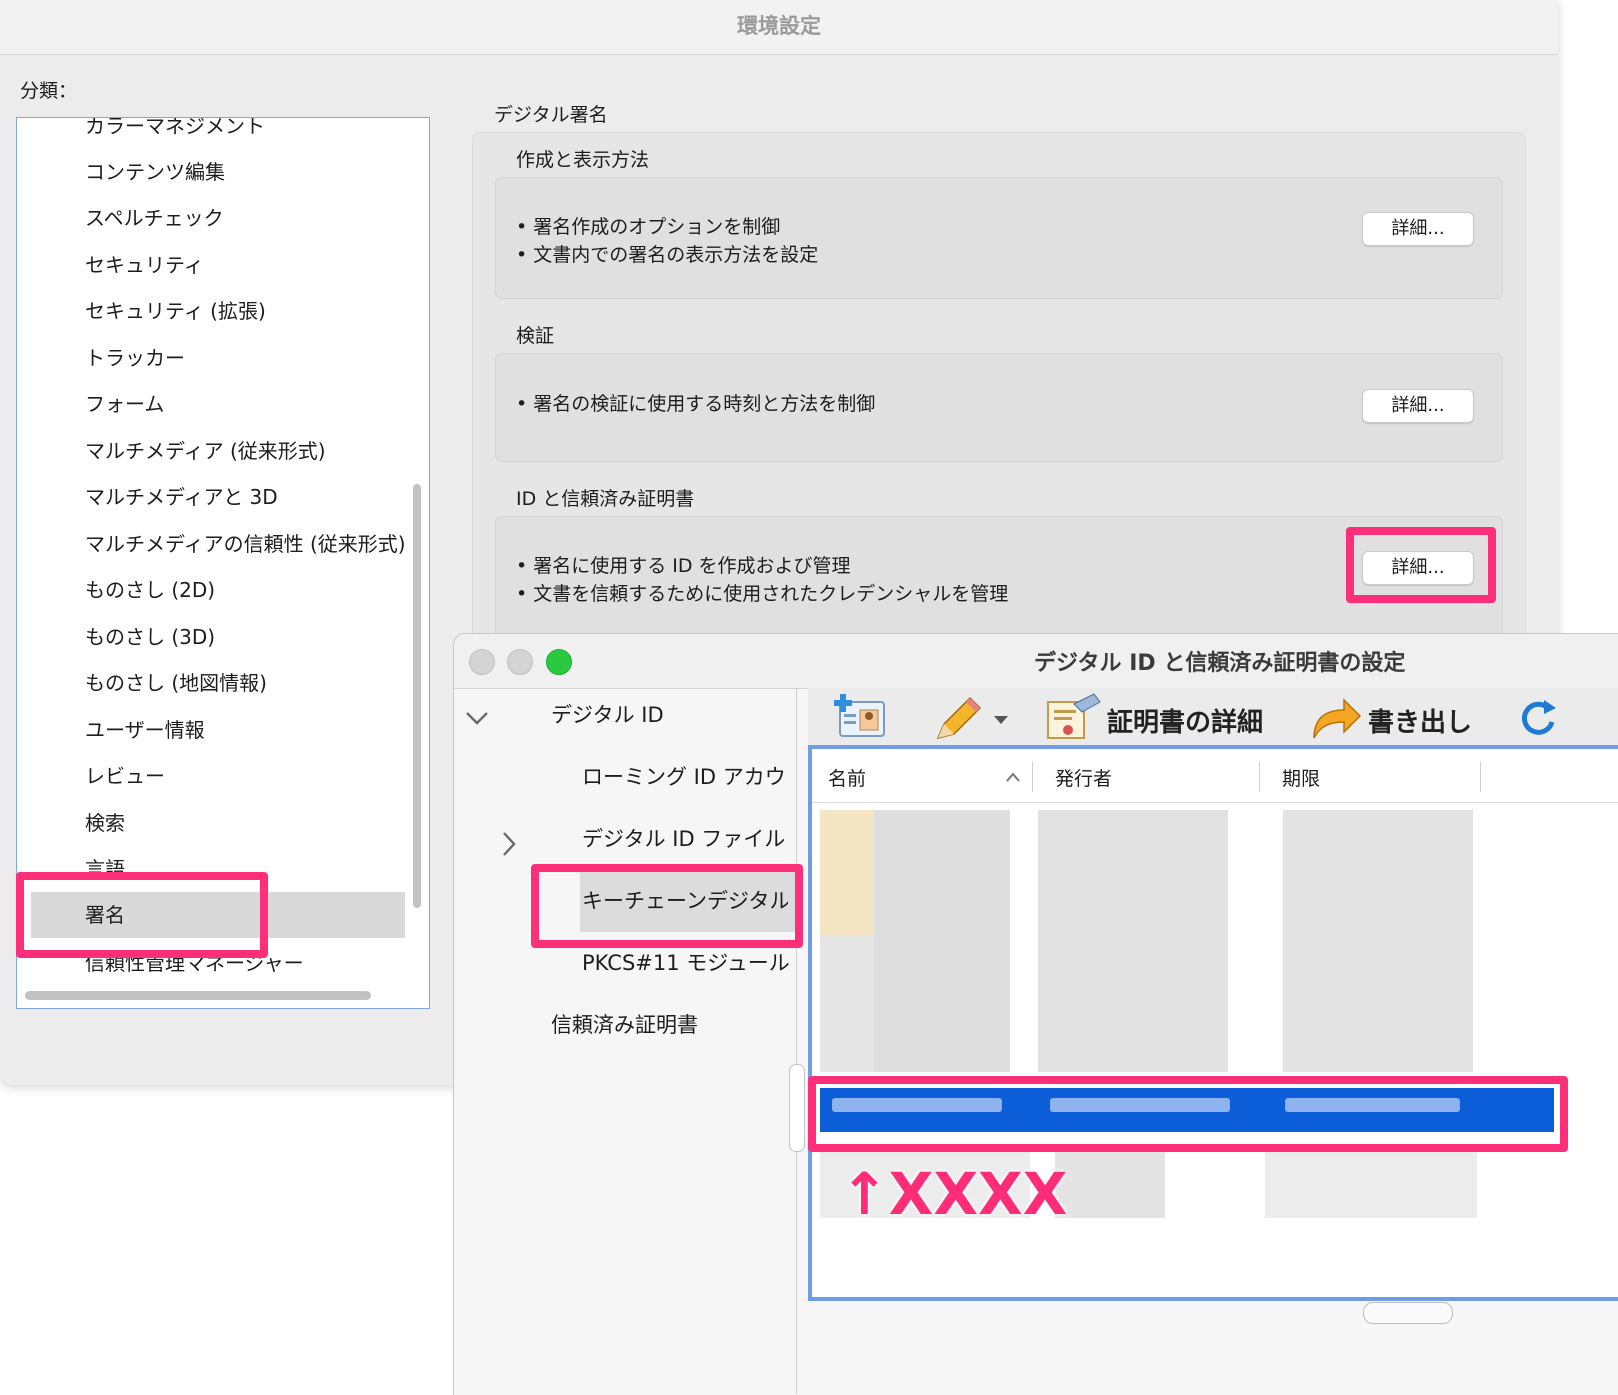  What do you see at coordinates (607, 714) in the screenshot?
I see `tree-item-digital-id: デジタル ID` at bounding box center [607, 714].